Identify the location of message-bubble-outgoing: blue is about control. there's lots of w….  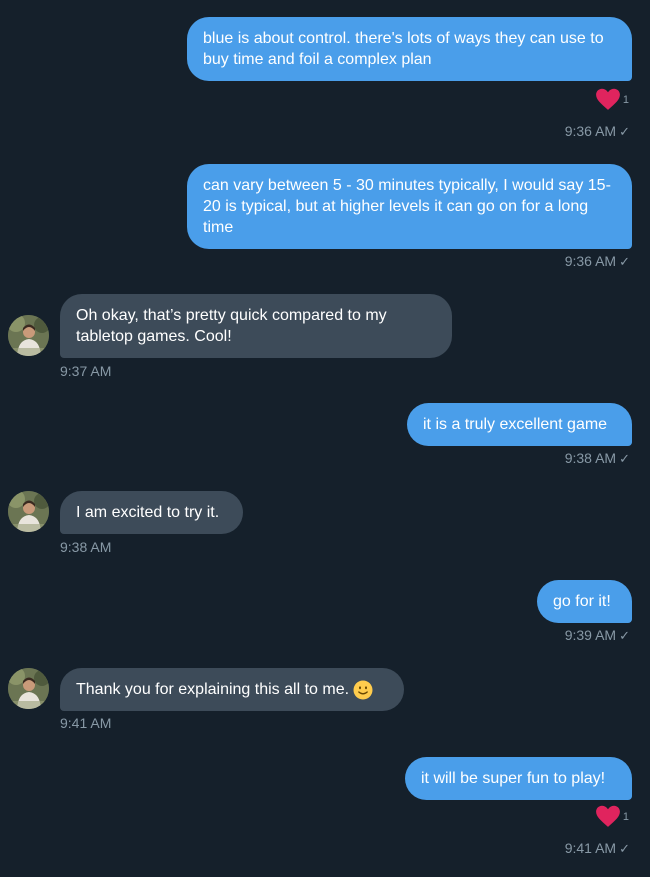
(409, 49).